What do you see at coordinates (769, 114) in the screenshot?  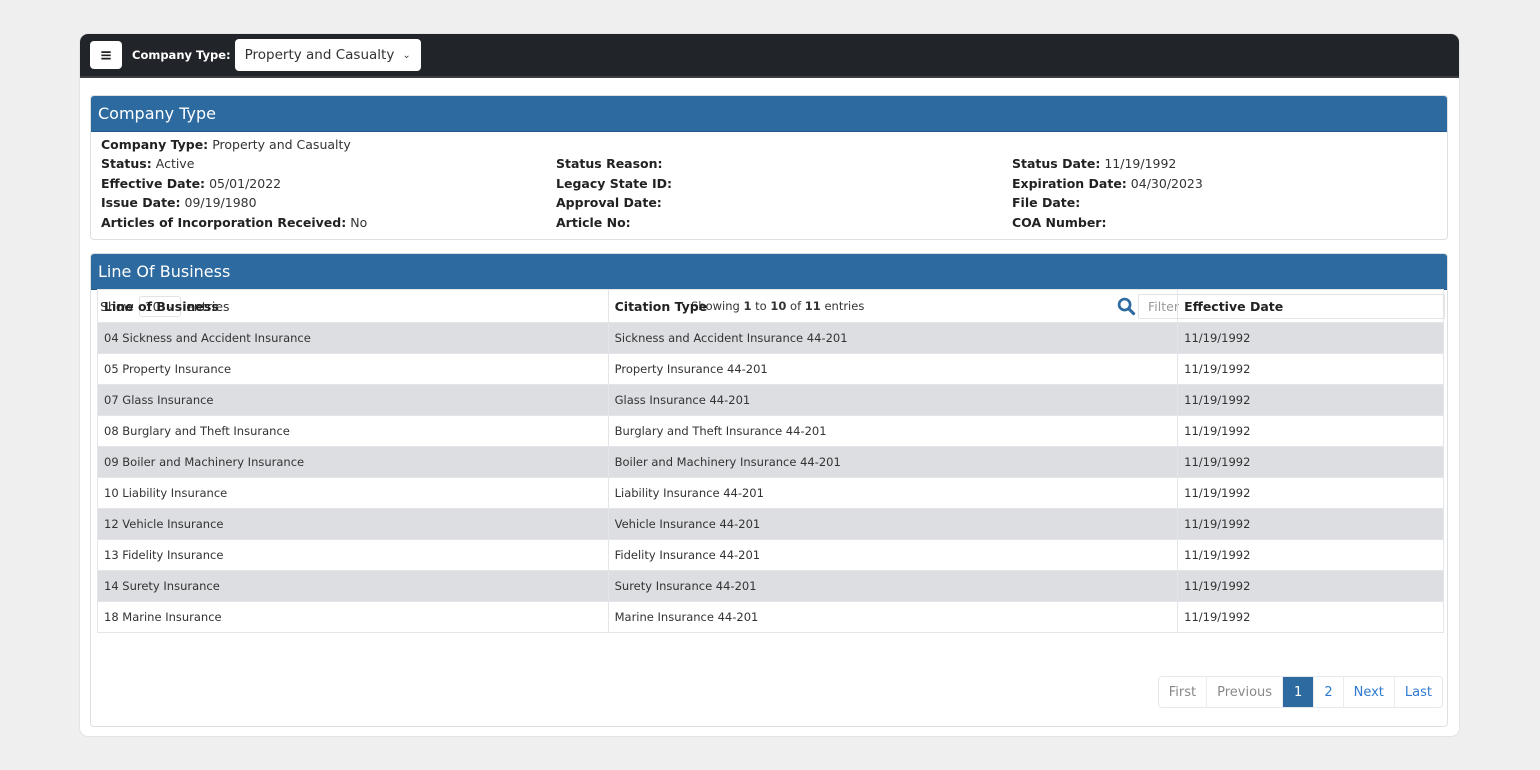 I see `company-type-card-header: Company Type` at bounding box center [769, 114].